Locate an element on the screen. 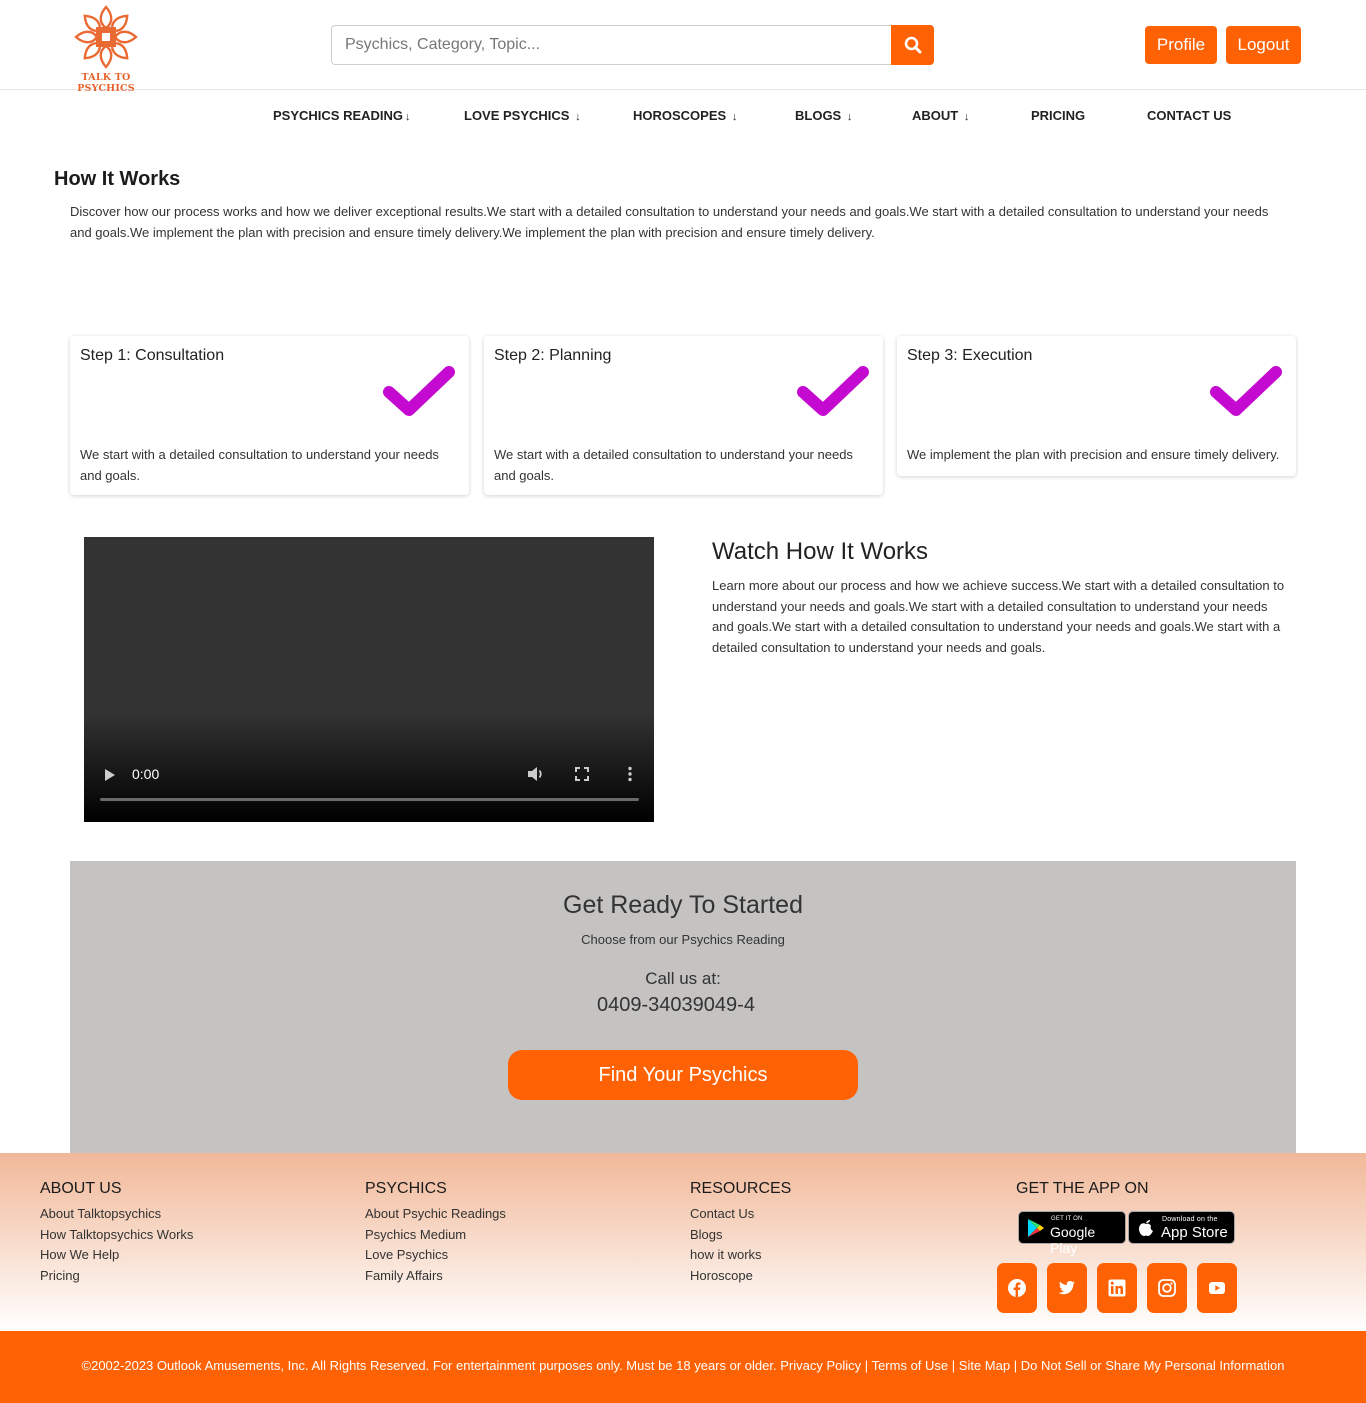 This screenshot has width=1366, height=1403. footer-heading: PSYCHICS is located at coordinates (406, 1188).